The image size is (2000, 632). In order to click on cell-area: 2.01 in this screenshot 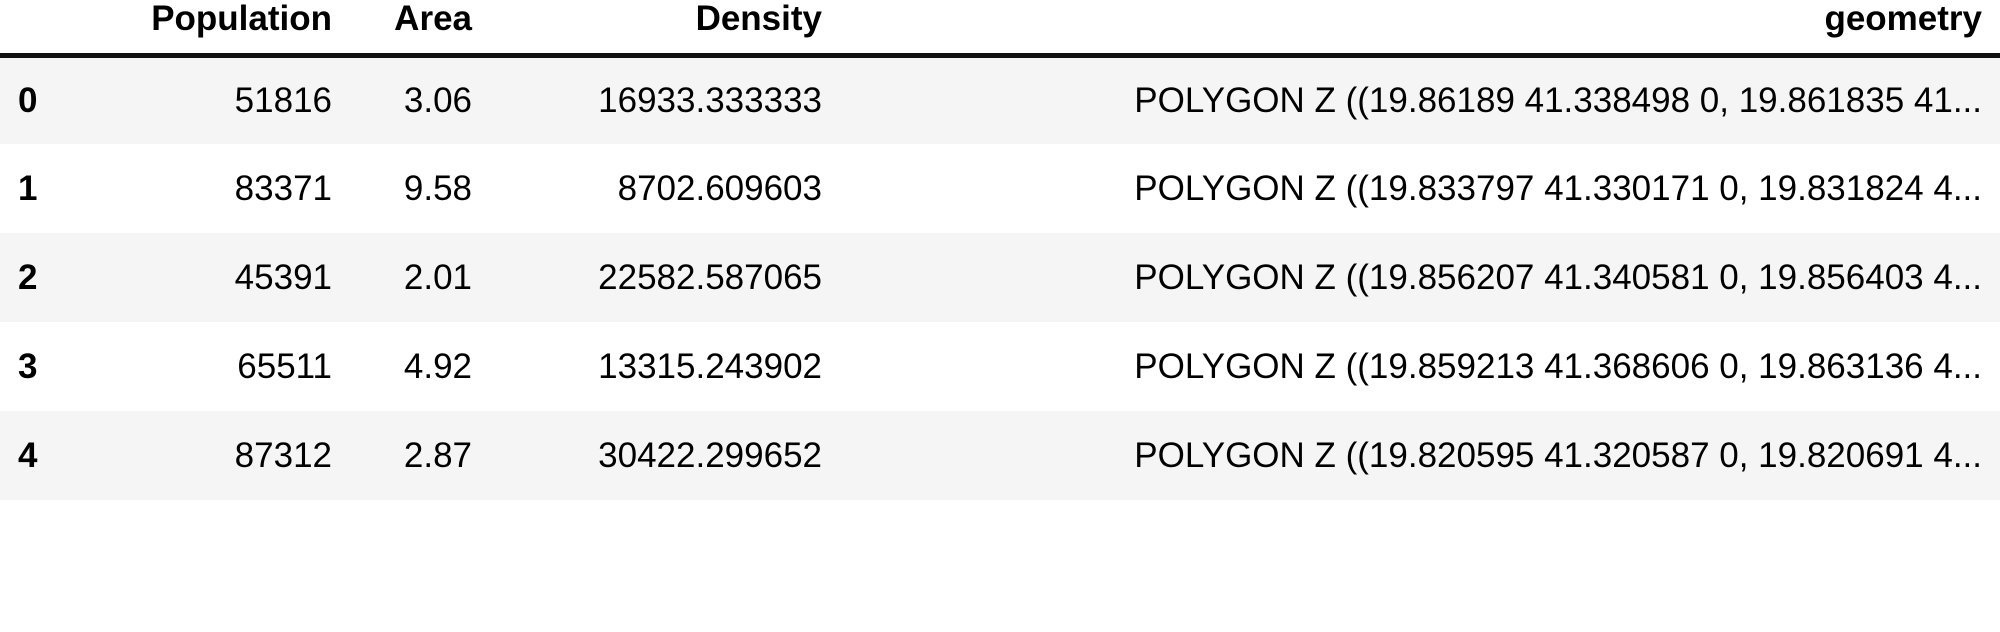, I will do `click(437, 277)`.